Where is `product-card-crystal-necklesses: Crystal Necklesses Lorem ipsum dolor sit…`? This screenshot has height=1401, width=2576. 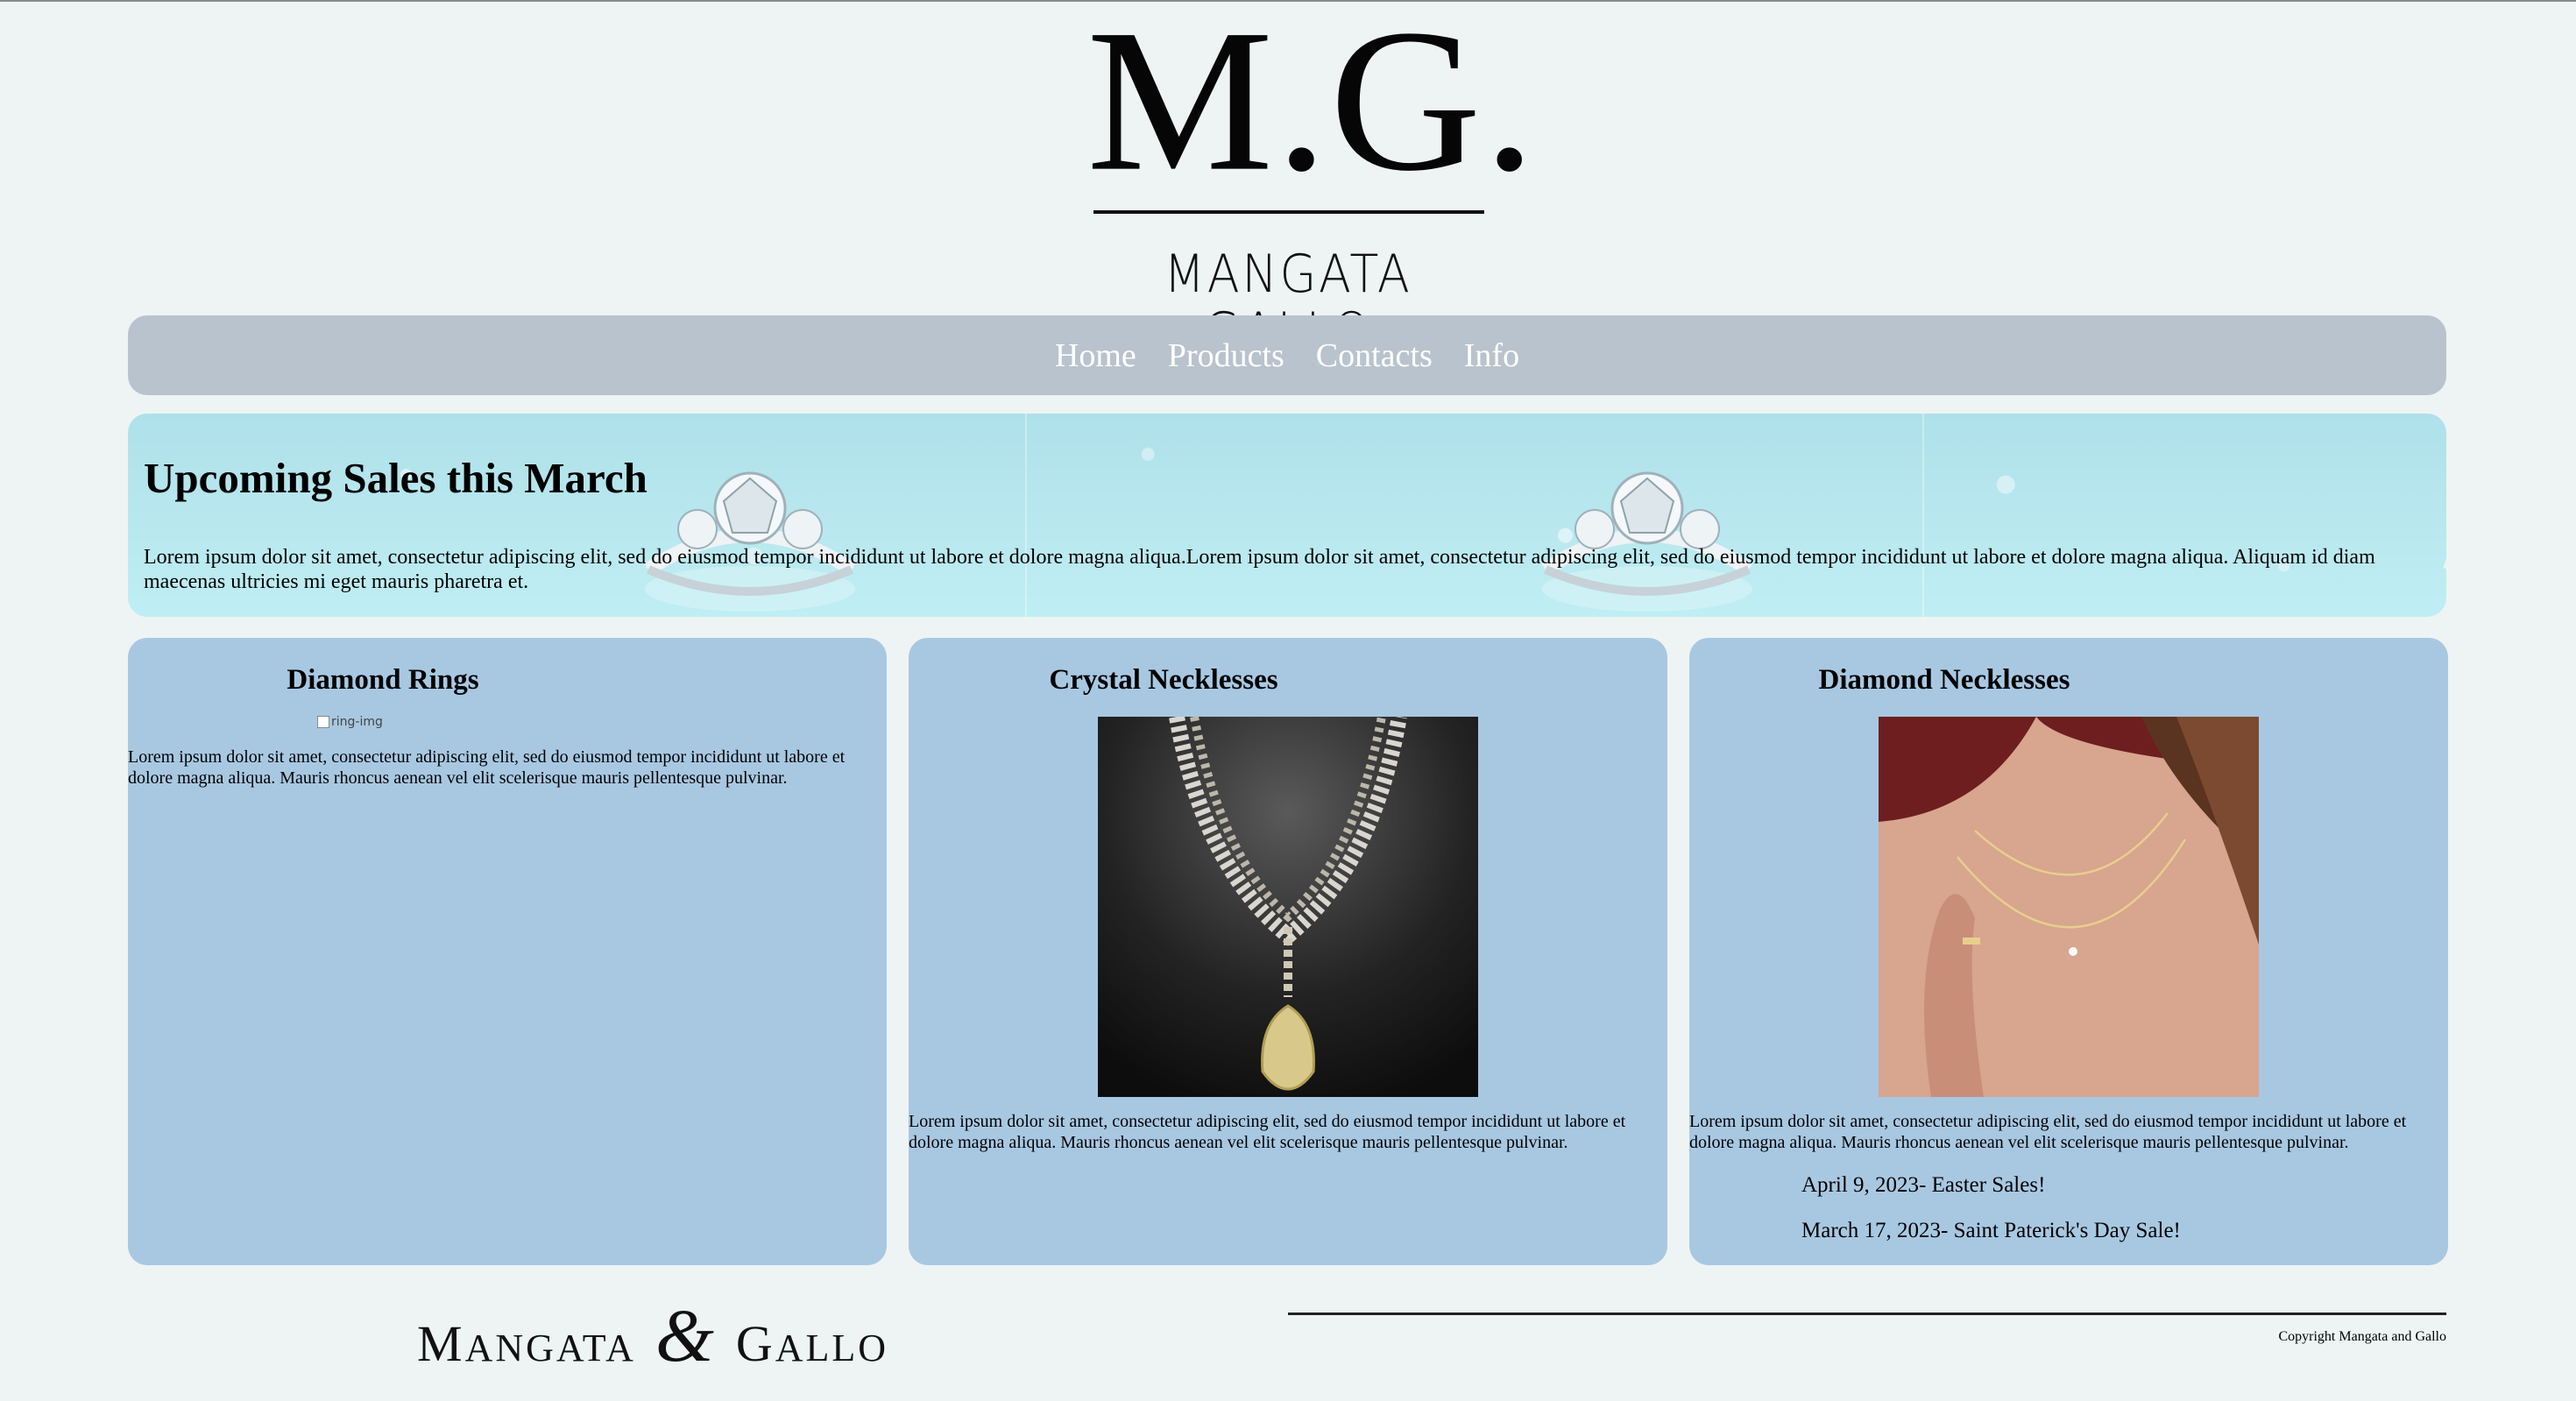
product-card-crystal-necklesses: Crystal Necklesses Lorem ipsum dolor sit… is located at coordinates (1288, 951).